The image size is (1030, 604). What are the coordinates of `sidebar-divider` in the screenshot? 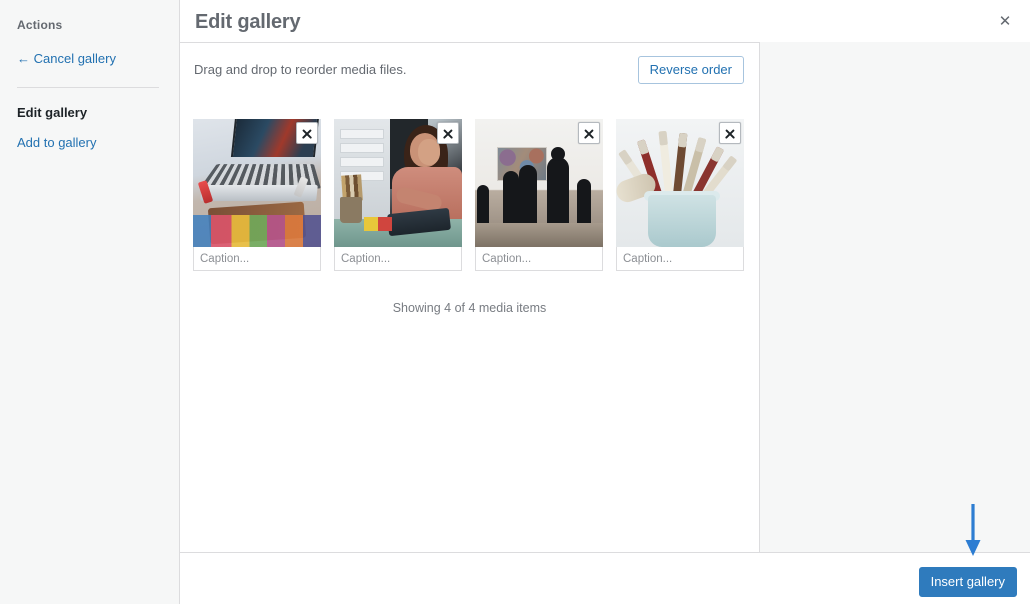 It's located at (88, 87).